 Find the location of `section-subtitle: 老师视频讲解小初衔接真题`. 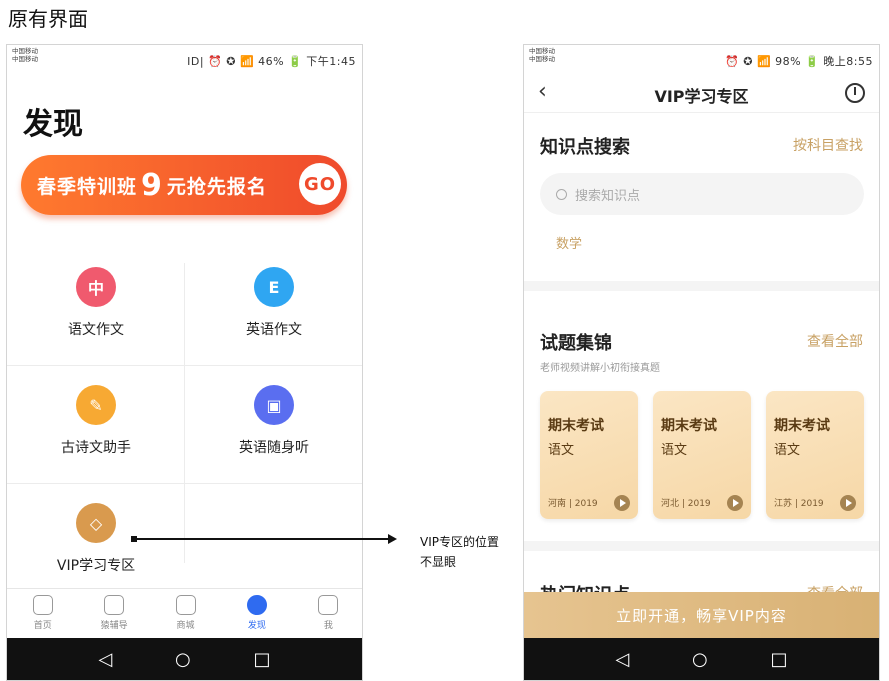

section-subtitle: 老师视频讲解小初衔接真题 is located at coordinates (600, 368).